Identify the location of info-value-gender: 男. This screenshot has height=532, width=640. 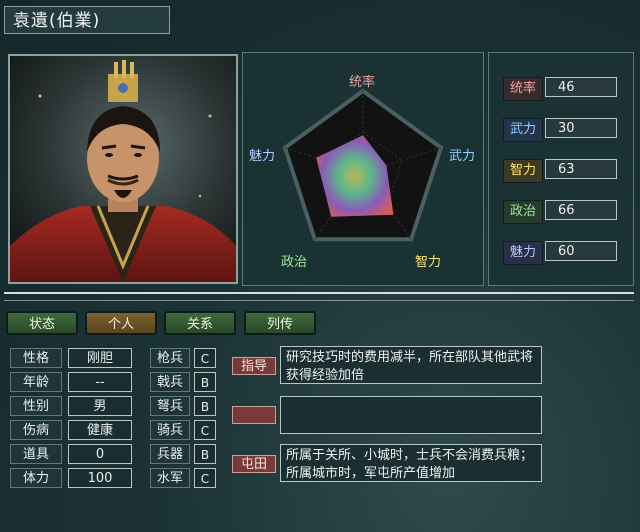
(100, 406).